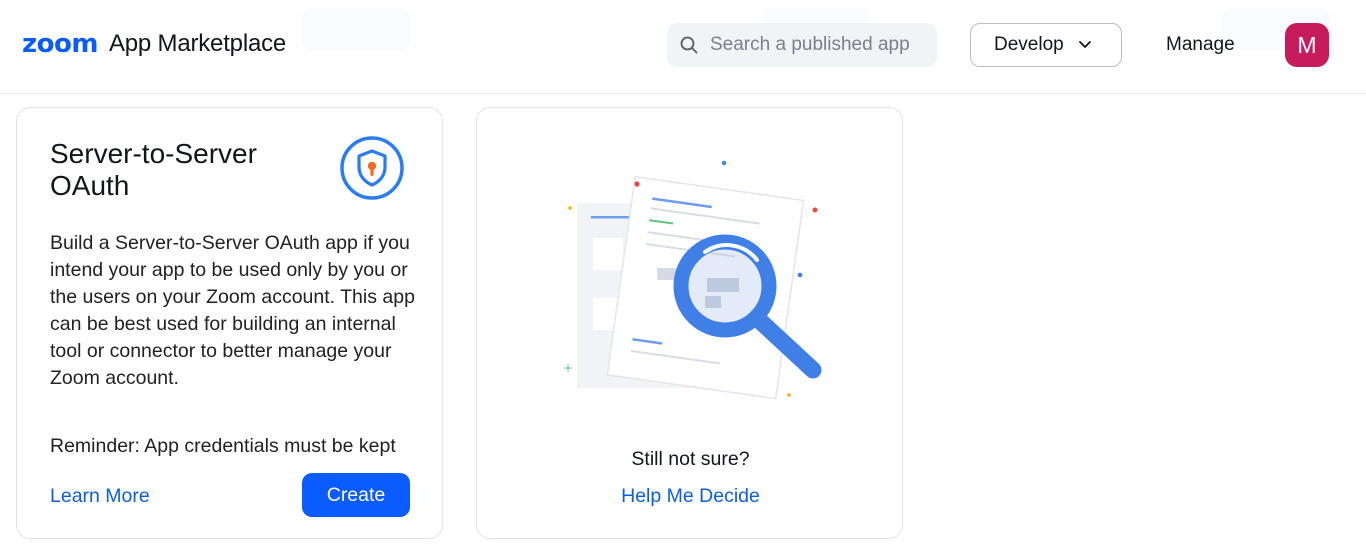 Image resolution: width=1366 pixels, height=549 pixels. I want to click on manage-link: Manage, so click(1200, 45).